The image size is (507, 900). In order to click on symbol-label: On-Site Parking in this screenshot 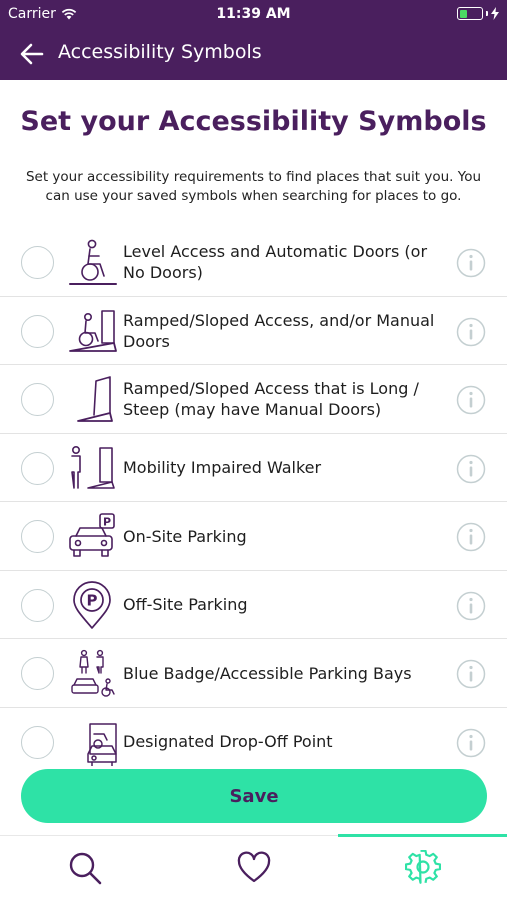, I will do `click(185, 536)`.